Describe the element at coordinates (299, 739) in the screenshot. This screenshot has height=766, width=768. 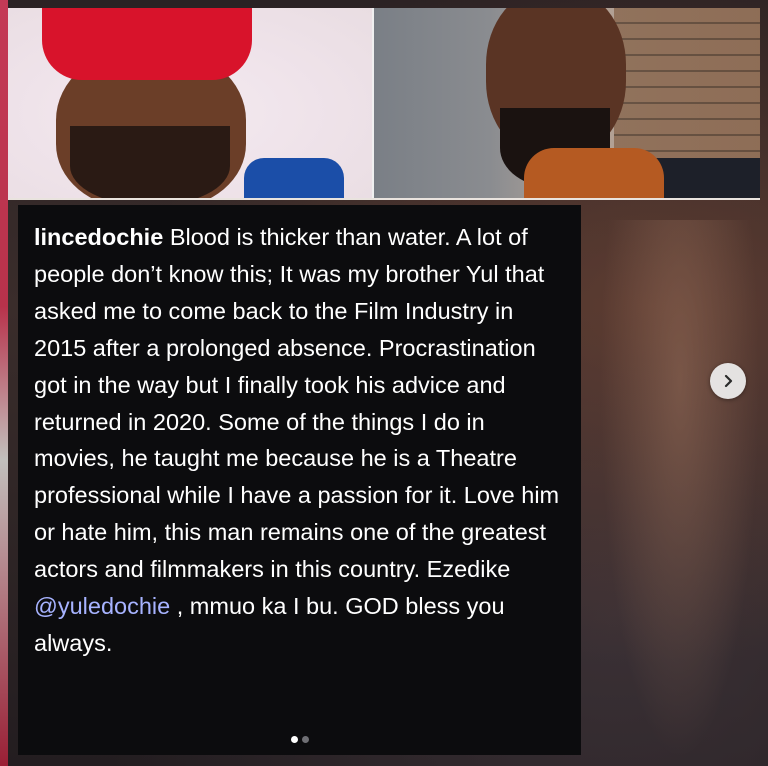
I see `carousel-indicator` at that location.